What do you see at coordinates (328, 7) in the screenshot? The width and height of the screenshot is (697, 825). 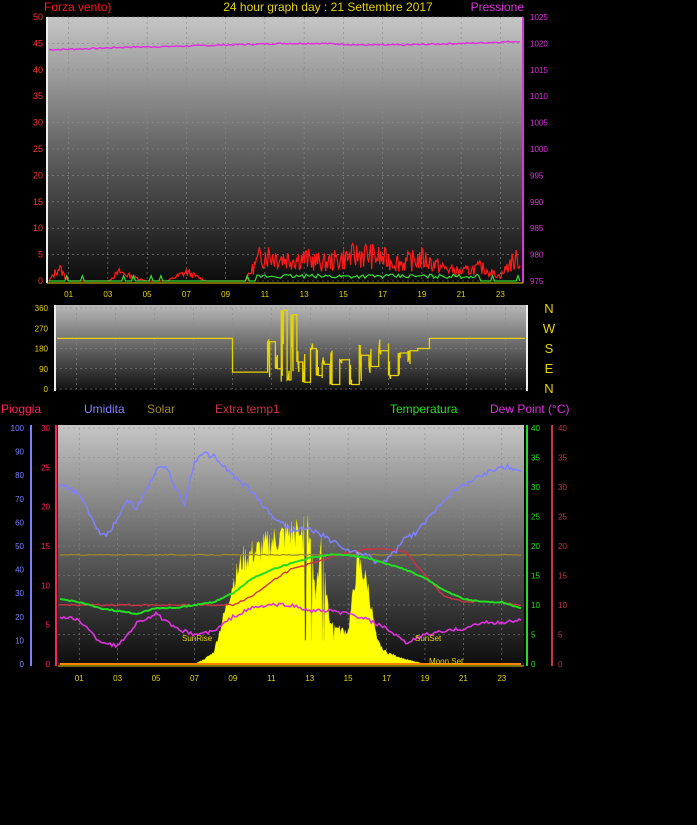 I see `page-title: 24 hour graph day : 21 Settembre 2017` at bounding box center [328, 7].